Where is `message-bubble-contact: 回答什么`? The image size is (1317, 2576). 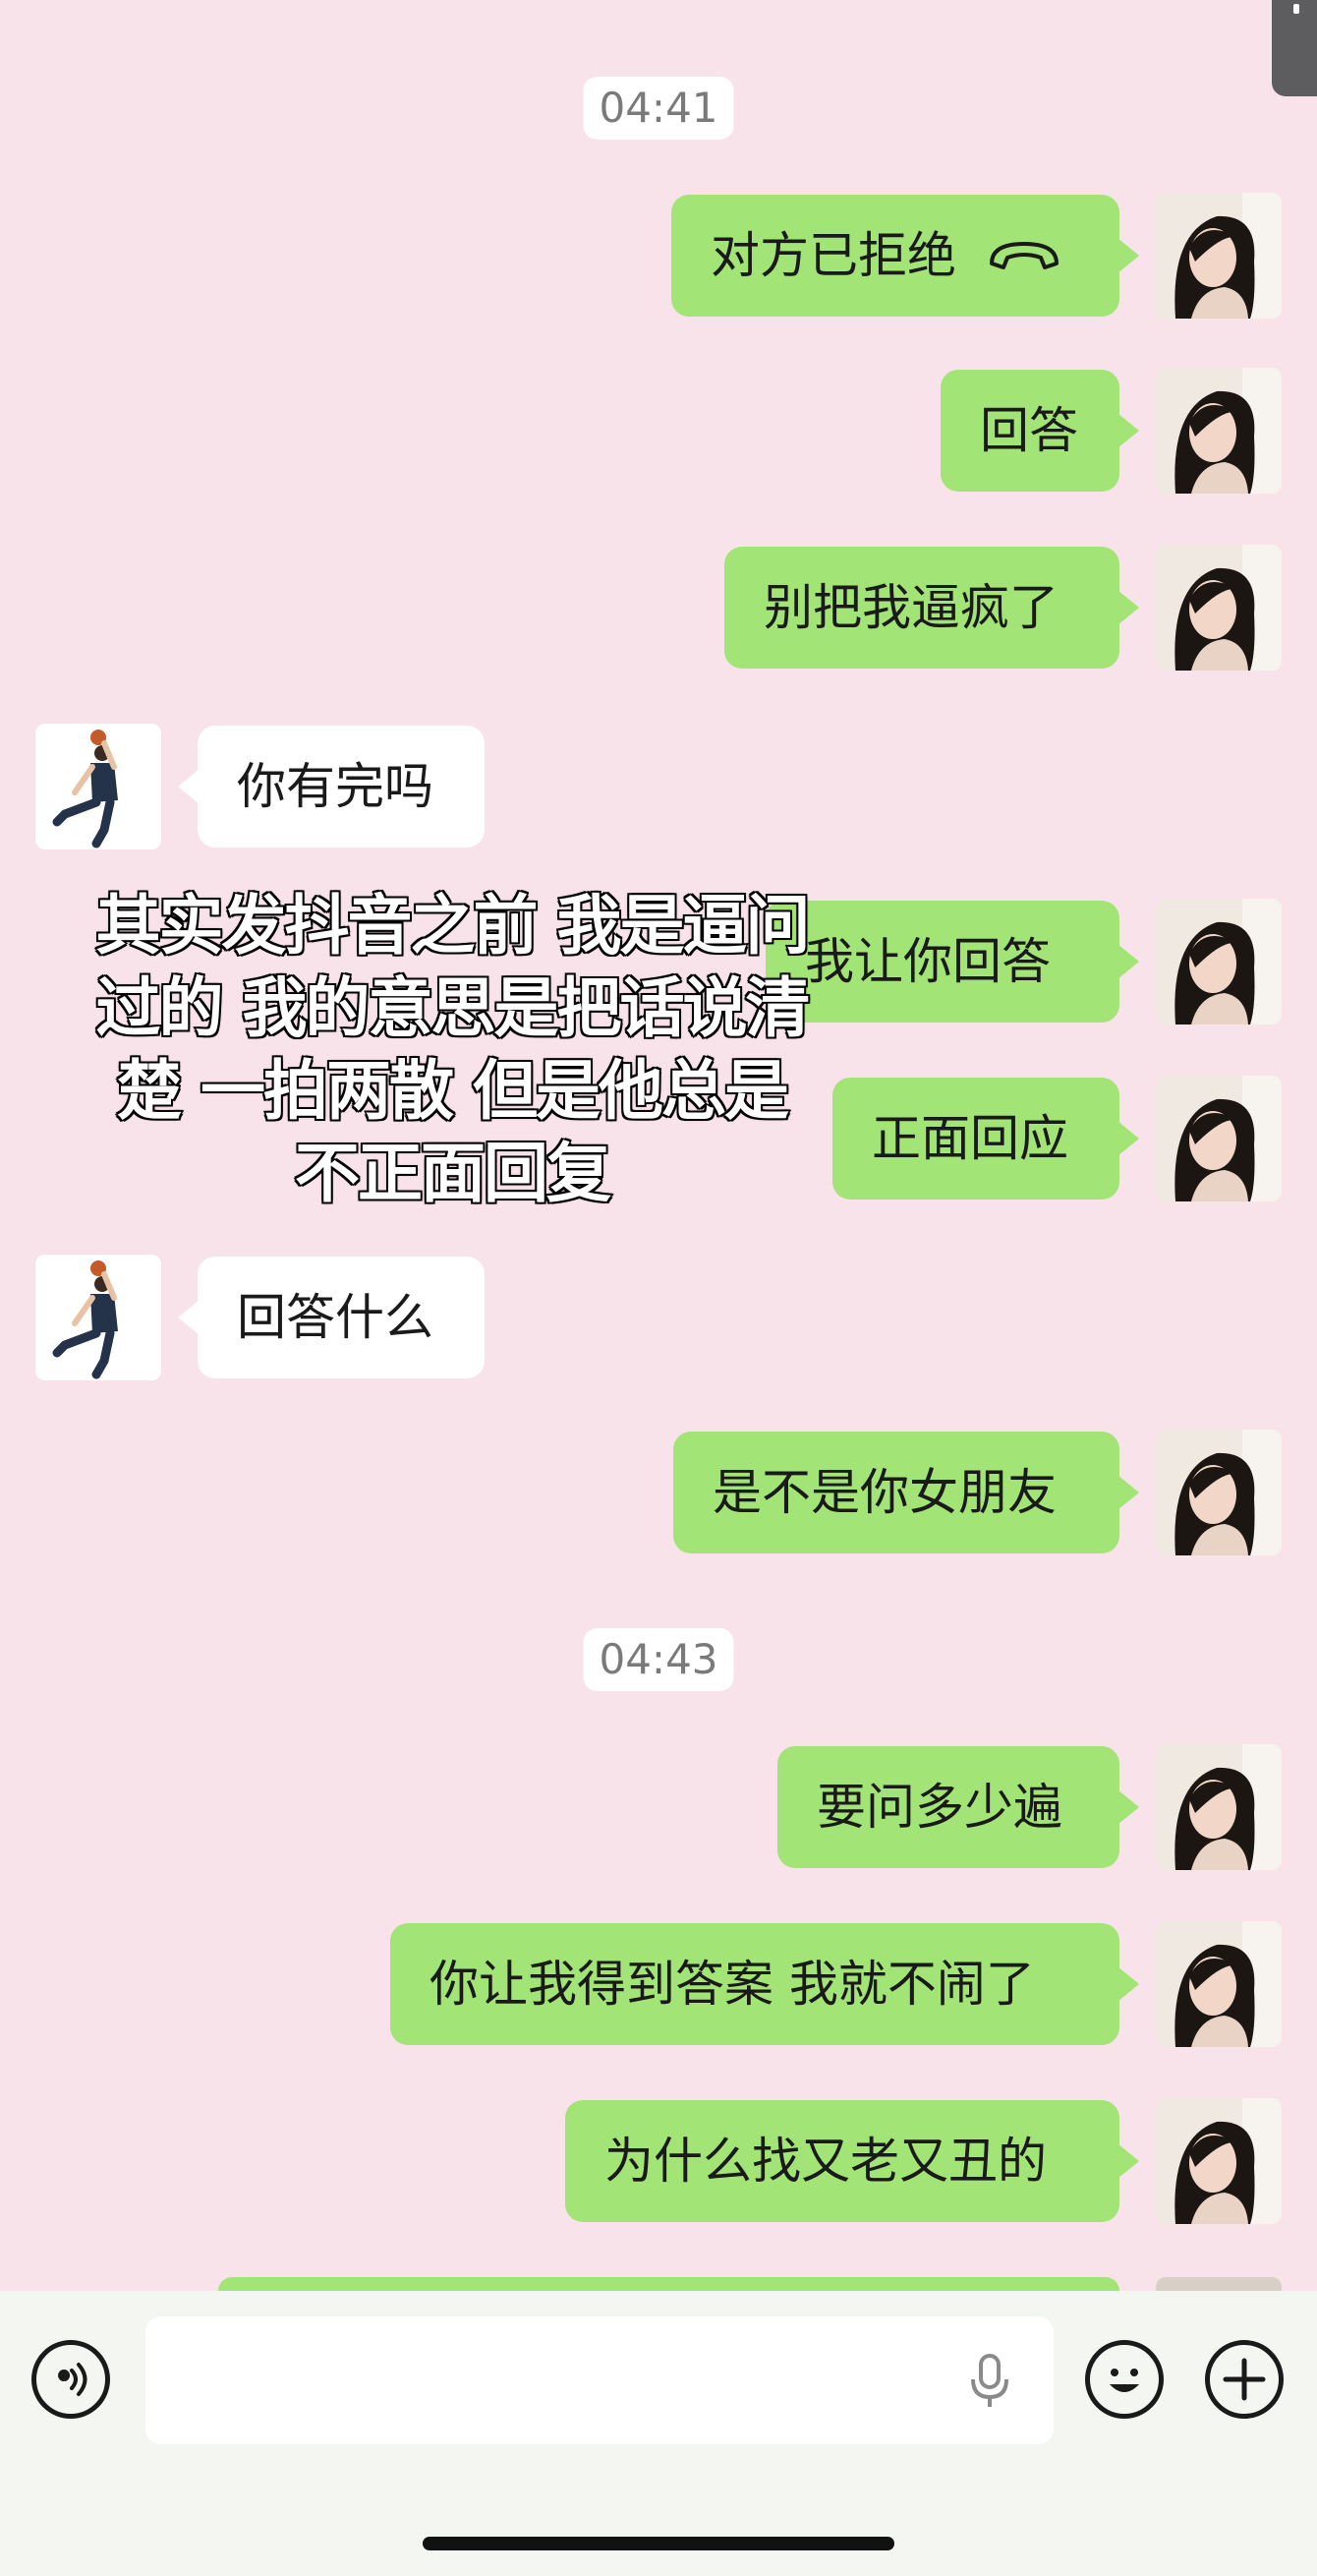 message-bubble-contact: 回答什么 is located at coordinates (331, 1317).